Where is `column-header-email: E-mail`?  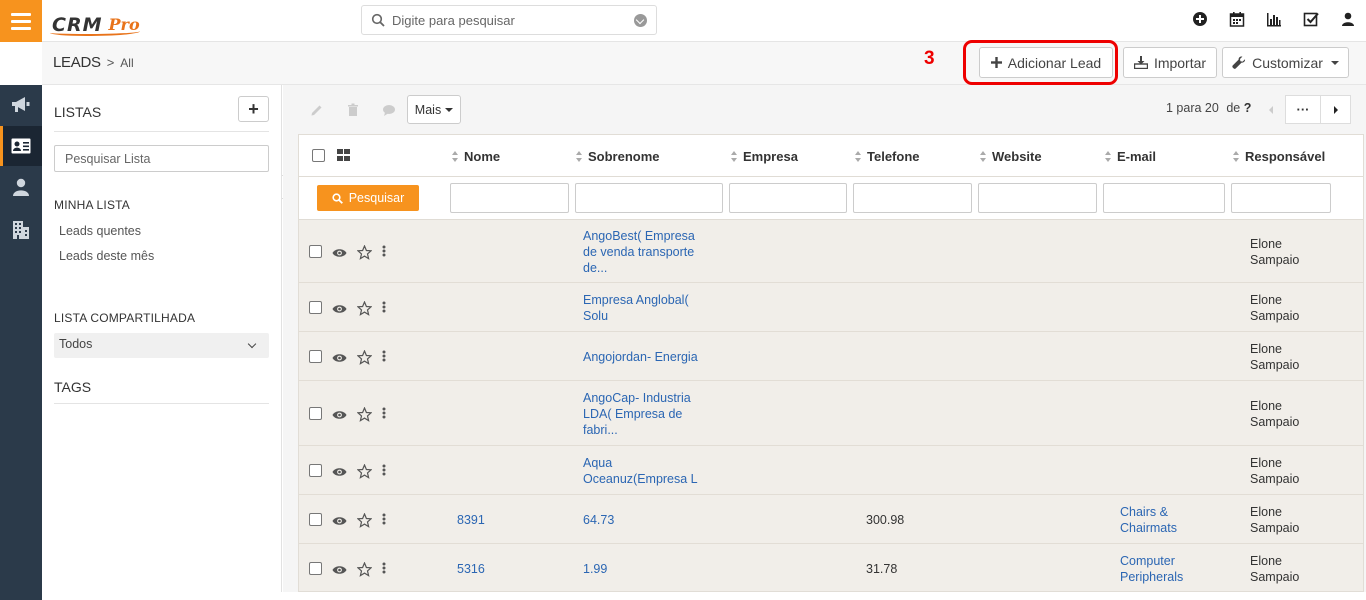 column-header-email: E-mail is located at coordinates (1130, 156).